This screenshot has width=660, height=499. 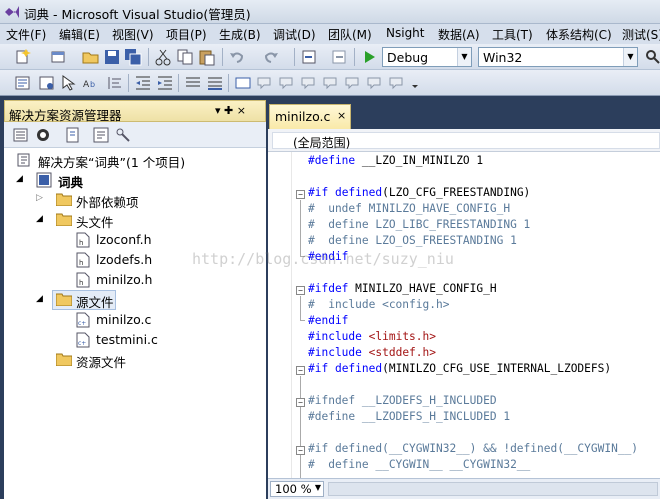 What do you see at coordinates (402, 401) in the screenshot?
I see `code-line: #ifndef __LZODEFS_H_INCLUDED` at bounding box center [402, 401].